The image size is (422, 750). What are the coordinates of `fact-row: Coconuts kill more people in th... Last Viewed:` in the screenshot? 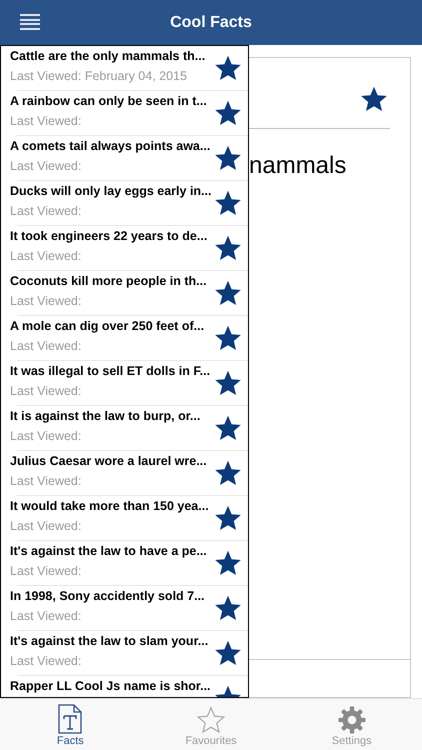 It's located at (124, 293).